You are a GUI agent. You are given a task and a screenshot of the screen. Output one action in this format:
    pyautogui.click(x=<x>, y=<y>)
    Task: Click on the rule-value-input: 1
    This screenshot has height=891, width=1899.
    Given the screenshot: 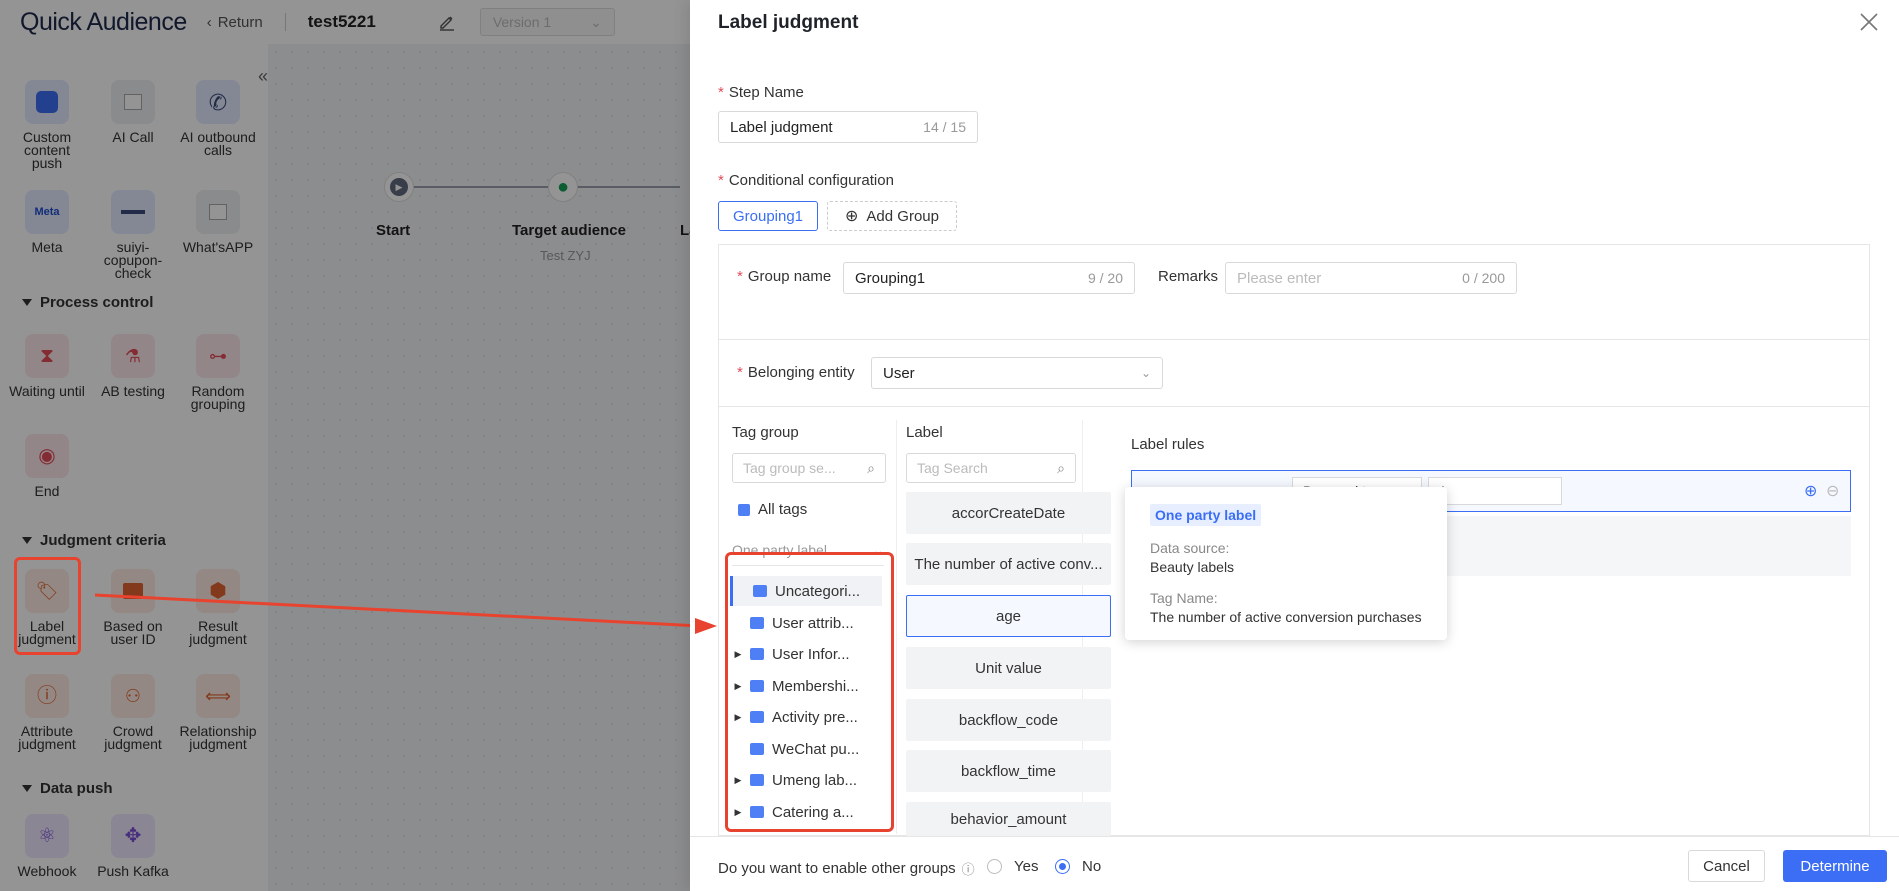 What is the action you would take?
    pyautogui.click(x=1495, y=491)
    